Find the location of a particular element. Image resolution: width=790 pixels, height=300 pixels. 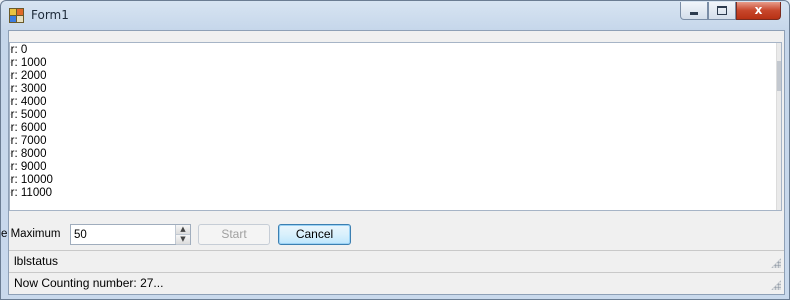

list-item: g Number: 1000 is located at coordinates (31, 63).